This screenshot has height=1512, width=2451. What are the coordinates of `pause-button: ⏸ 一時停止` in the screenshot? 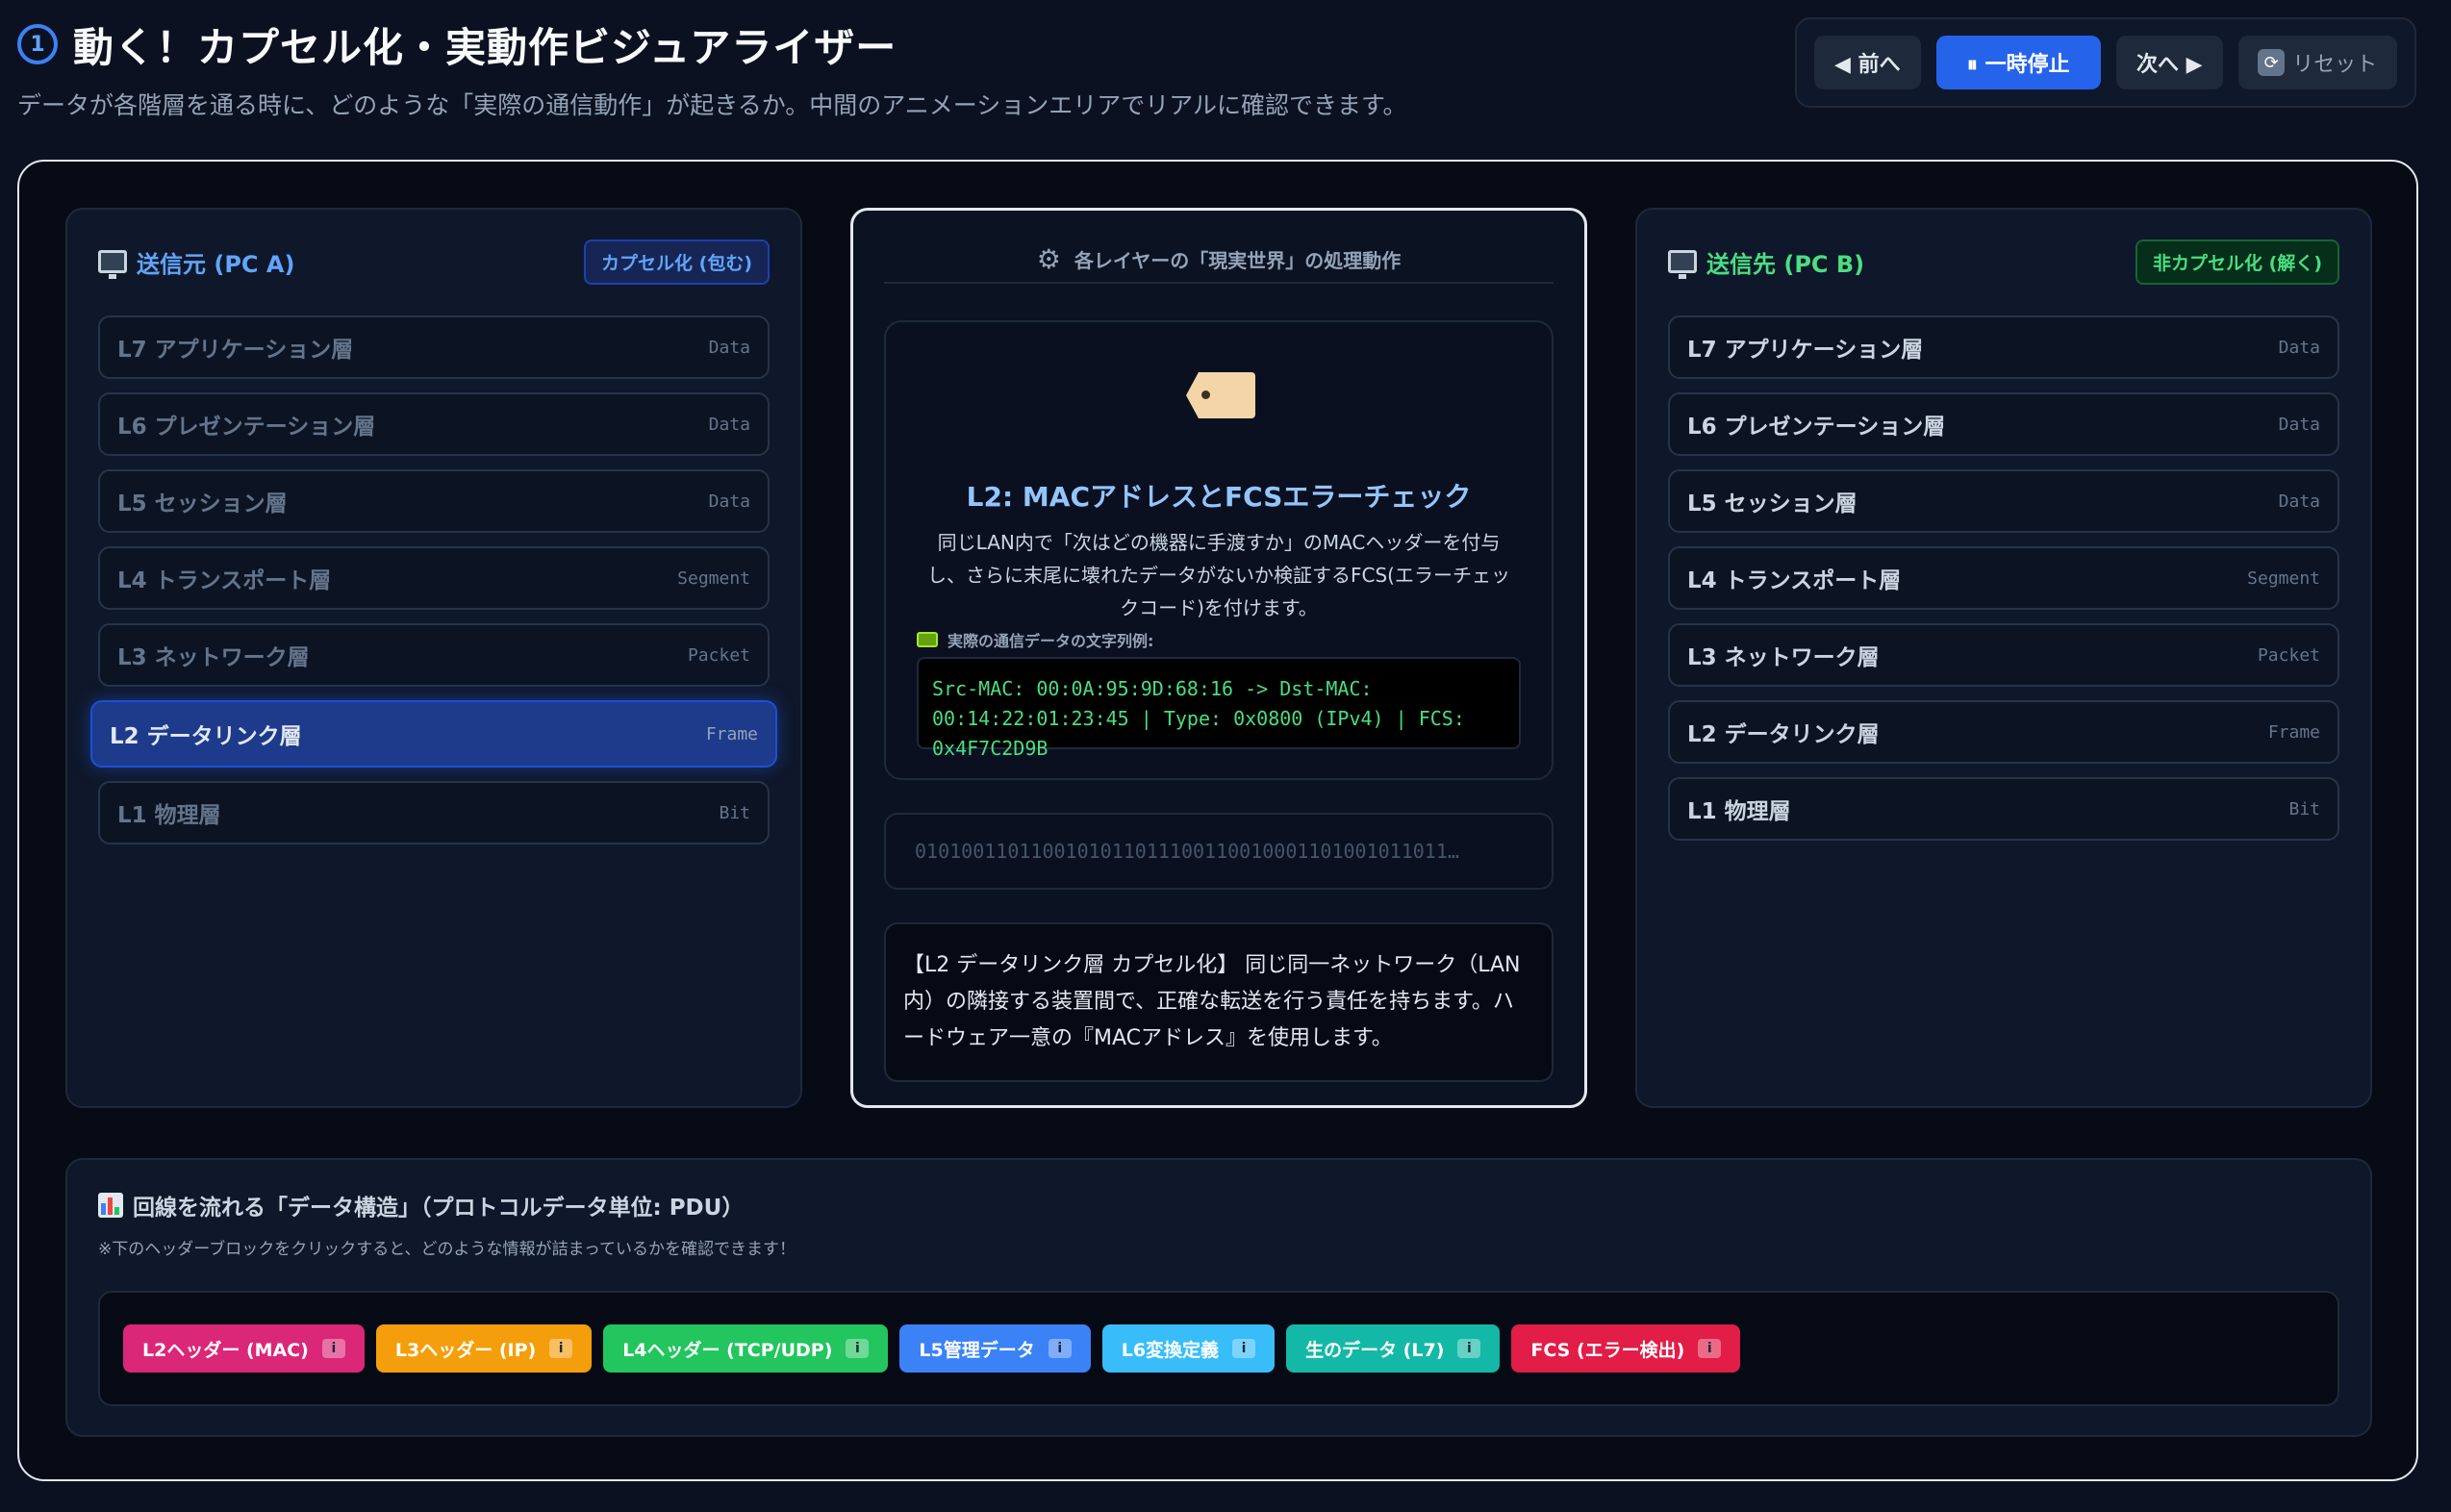 It's located at (2018, 63).